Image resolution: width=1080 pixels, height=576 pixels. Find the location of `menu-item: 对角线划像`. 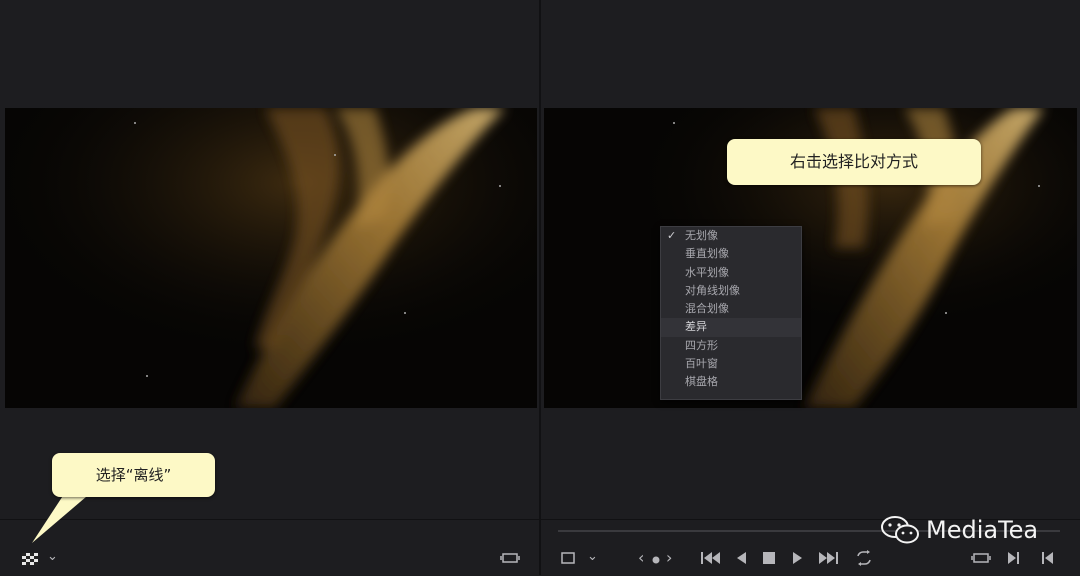

menu-item: 对角线划像 is located at coordinates (731, 291).